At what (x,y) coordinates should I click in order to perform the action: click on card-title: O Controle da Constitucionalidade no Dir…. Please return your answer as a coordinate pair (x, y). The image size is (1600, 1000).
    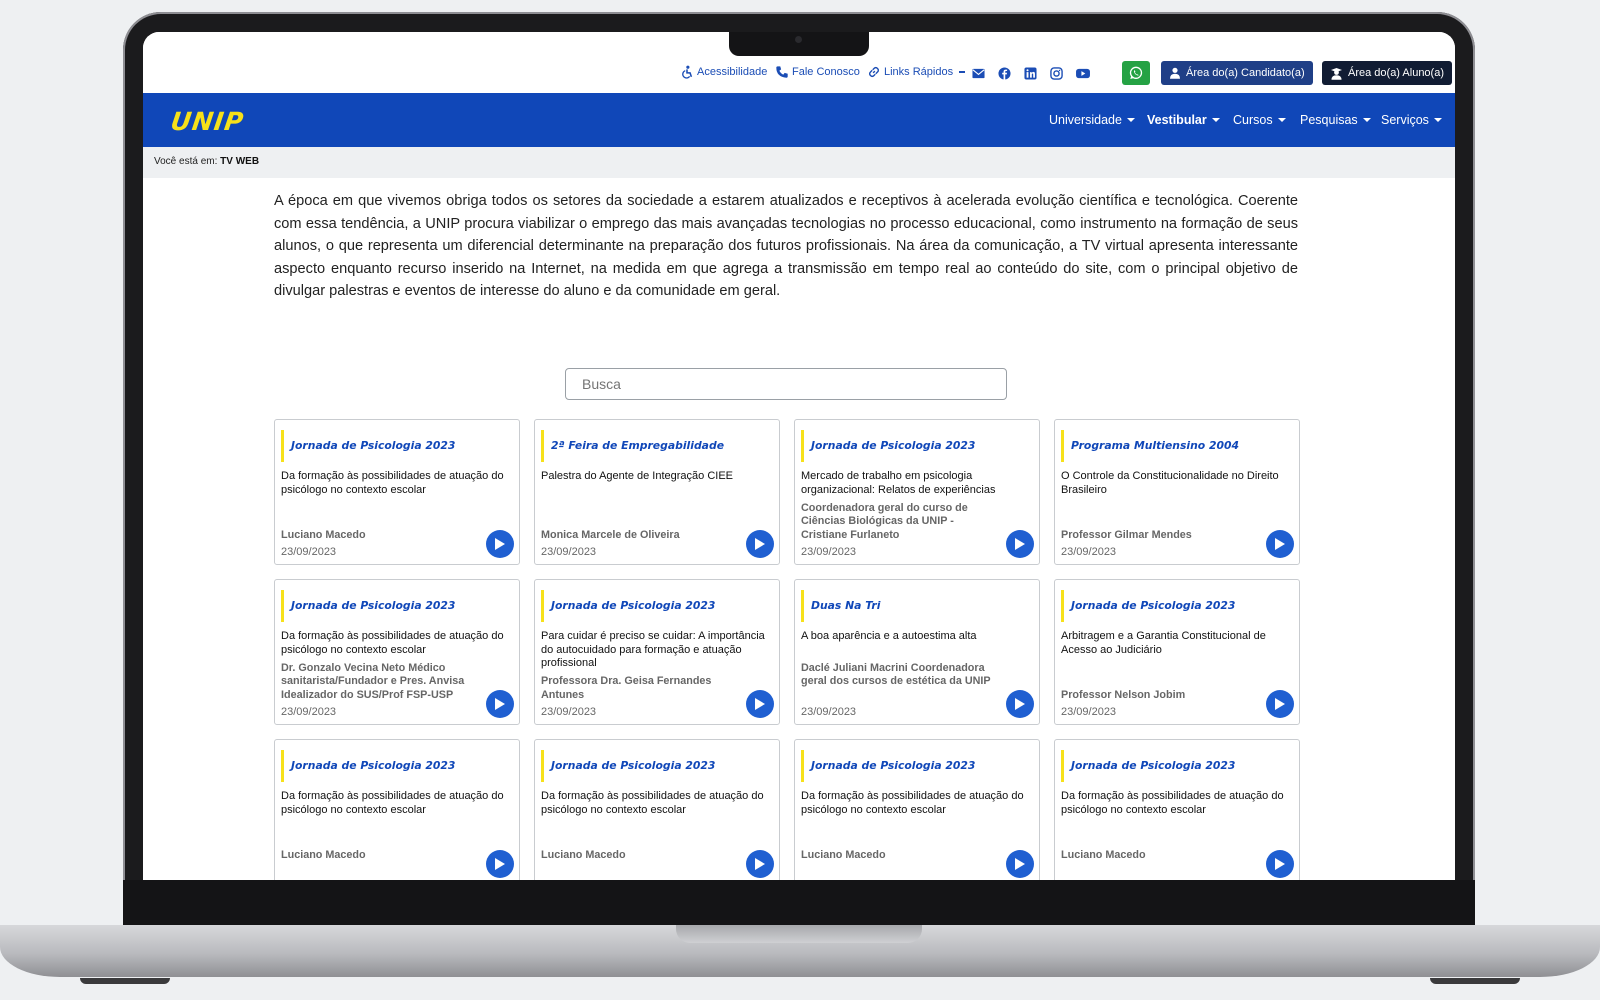
    Looking at the image, I should click on (1170, 483).